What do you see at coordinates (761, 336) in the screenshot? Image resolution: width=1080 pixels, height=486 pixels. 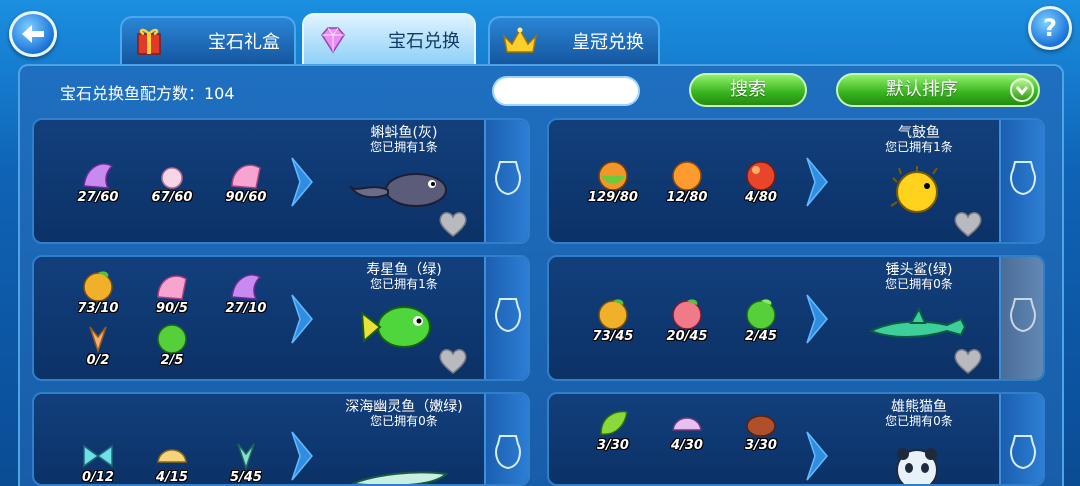 I see `gem-count: 2/45` at bounding box center [761, 336].